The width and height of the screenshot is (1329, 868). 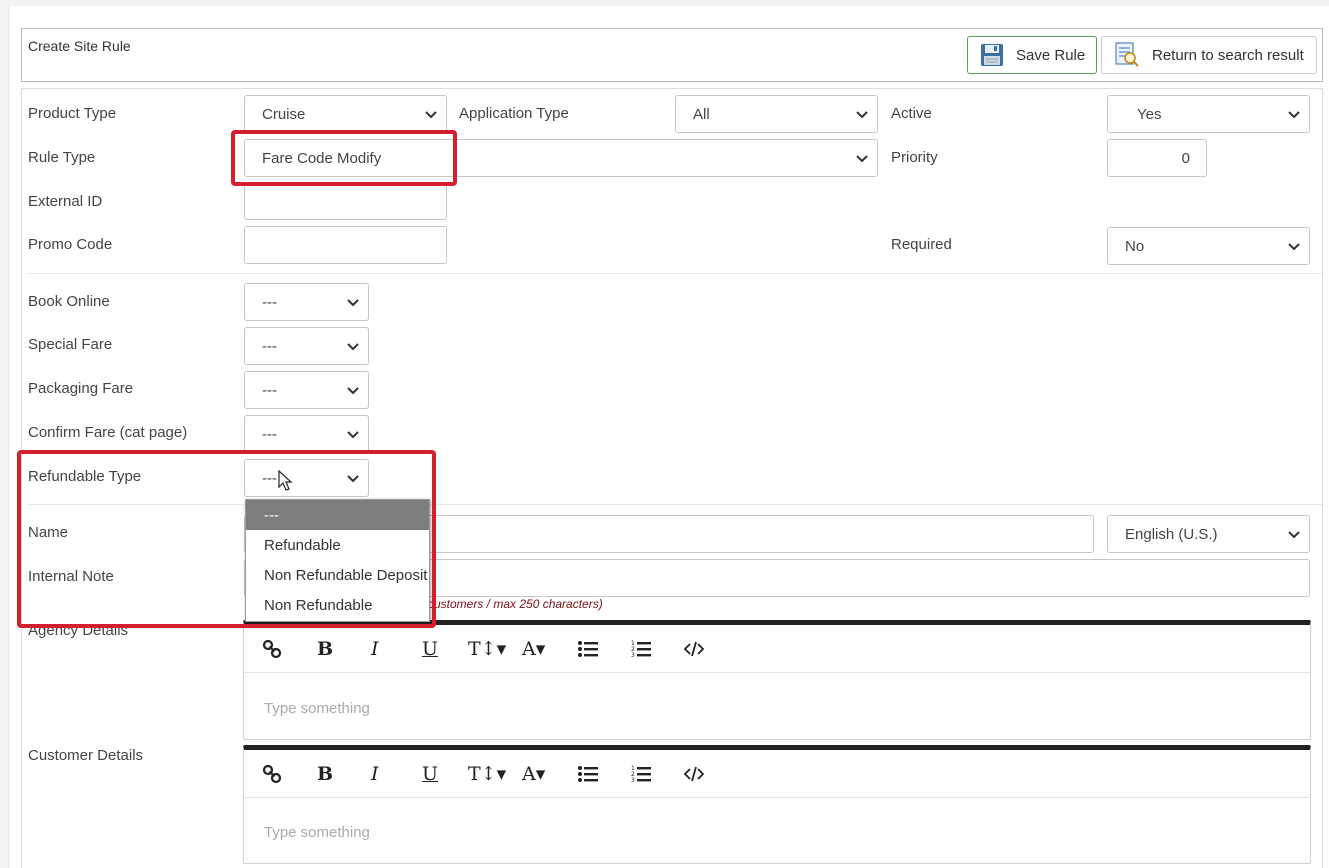 What do you see at coordinates (921, 244) in the screenshot?
I see `required-label: Required` at bounding box center [921, 244].